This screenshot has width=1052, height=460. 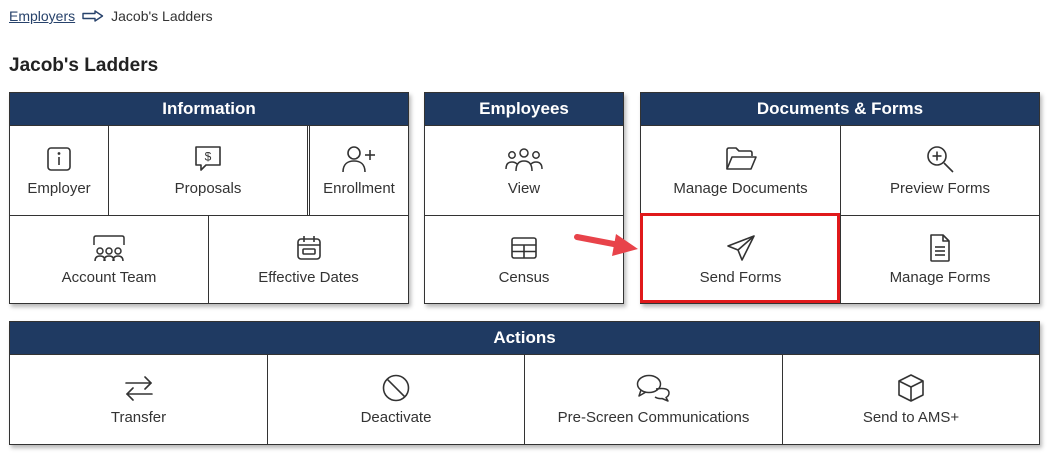 What do you see at coordinates (359, 159) in the screenshot?
I see `user-plus-icon` at bounding box center [359, 159].